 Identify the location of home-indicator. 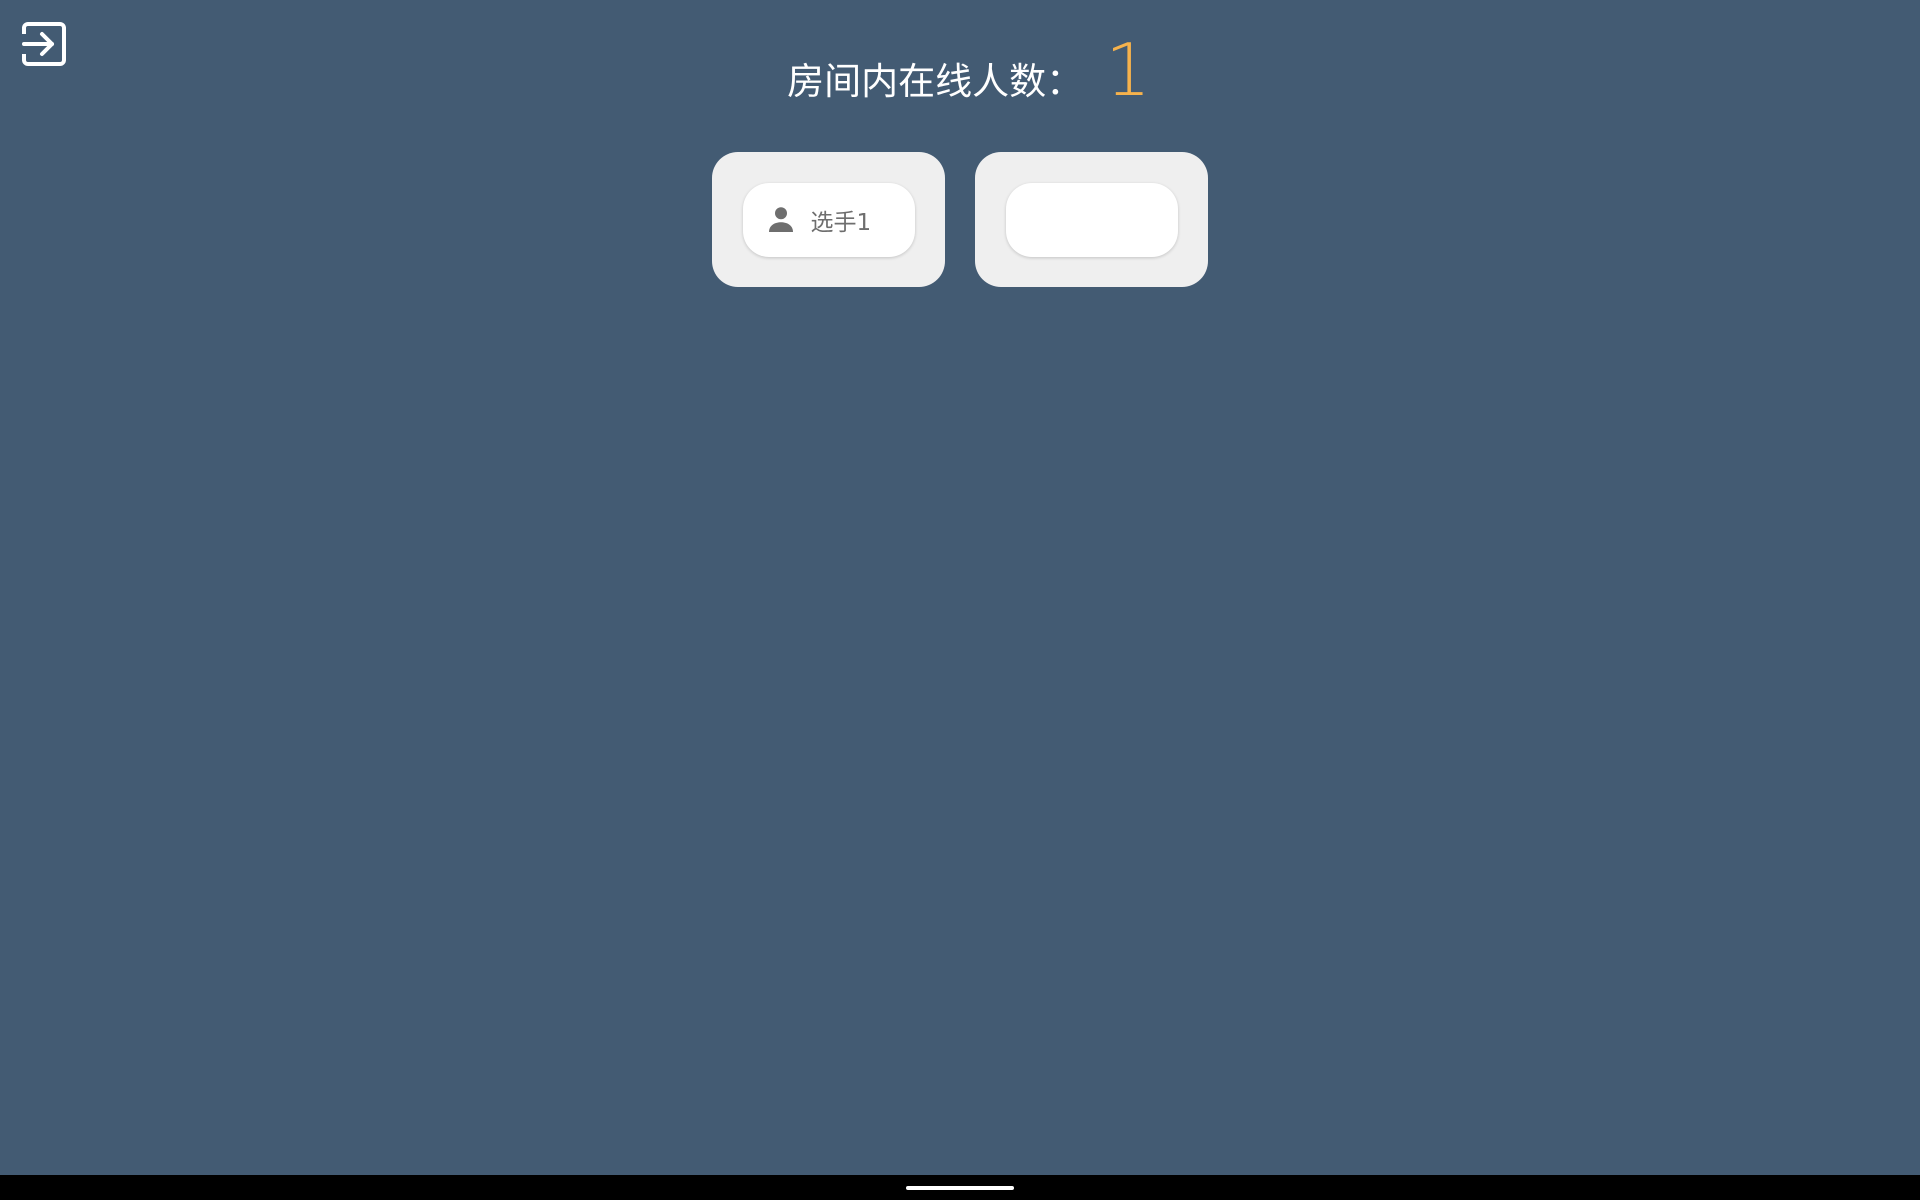
(960, 1188).